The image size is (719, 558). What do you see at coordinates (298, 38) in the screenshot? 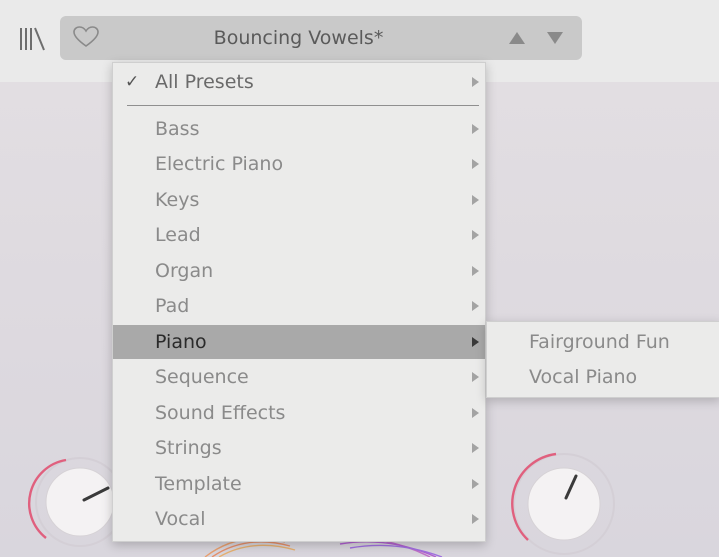
I see `preset-name: Bouncing Vowels*` at bounding box center [298, 38].